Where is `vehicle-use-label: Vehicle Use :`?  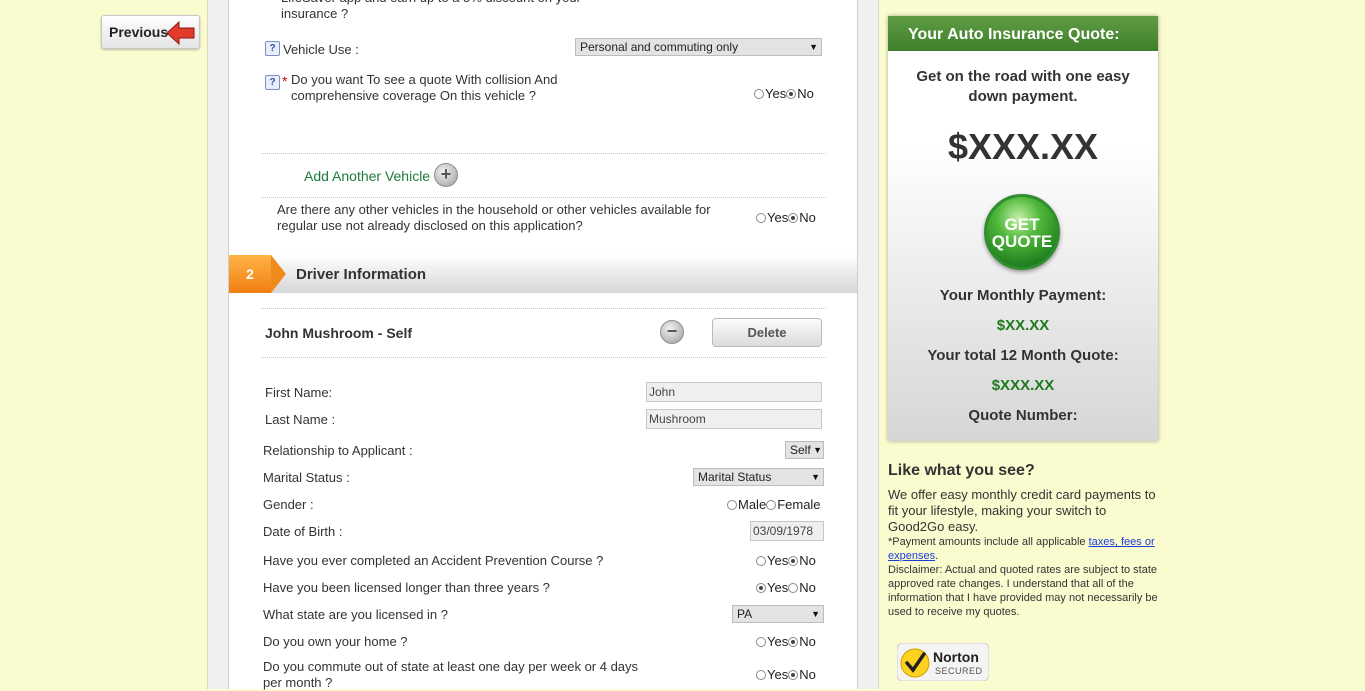 vehicle-use-label: Vehicle Use : is located at coordinates (321, 49).